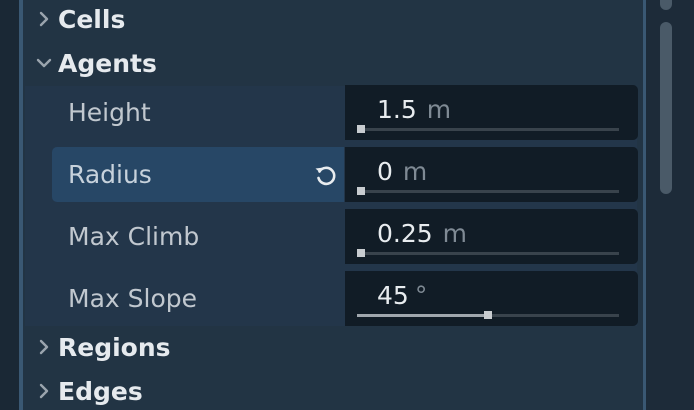 The image size is (694, 410). Describe the element at coordinates (10, 205) in the screenshot. I see `left-gutter` at that location.